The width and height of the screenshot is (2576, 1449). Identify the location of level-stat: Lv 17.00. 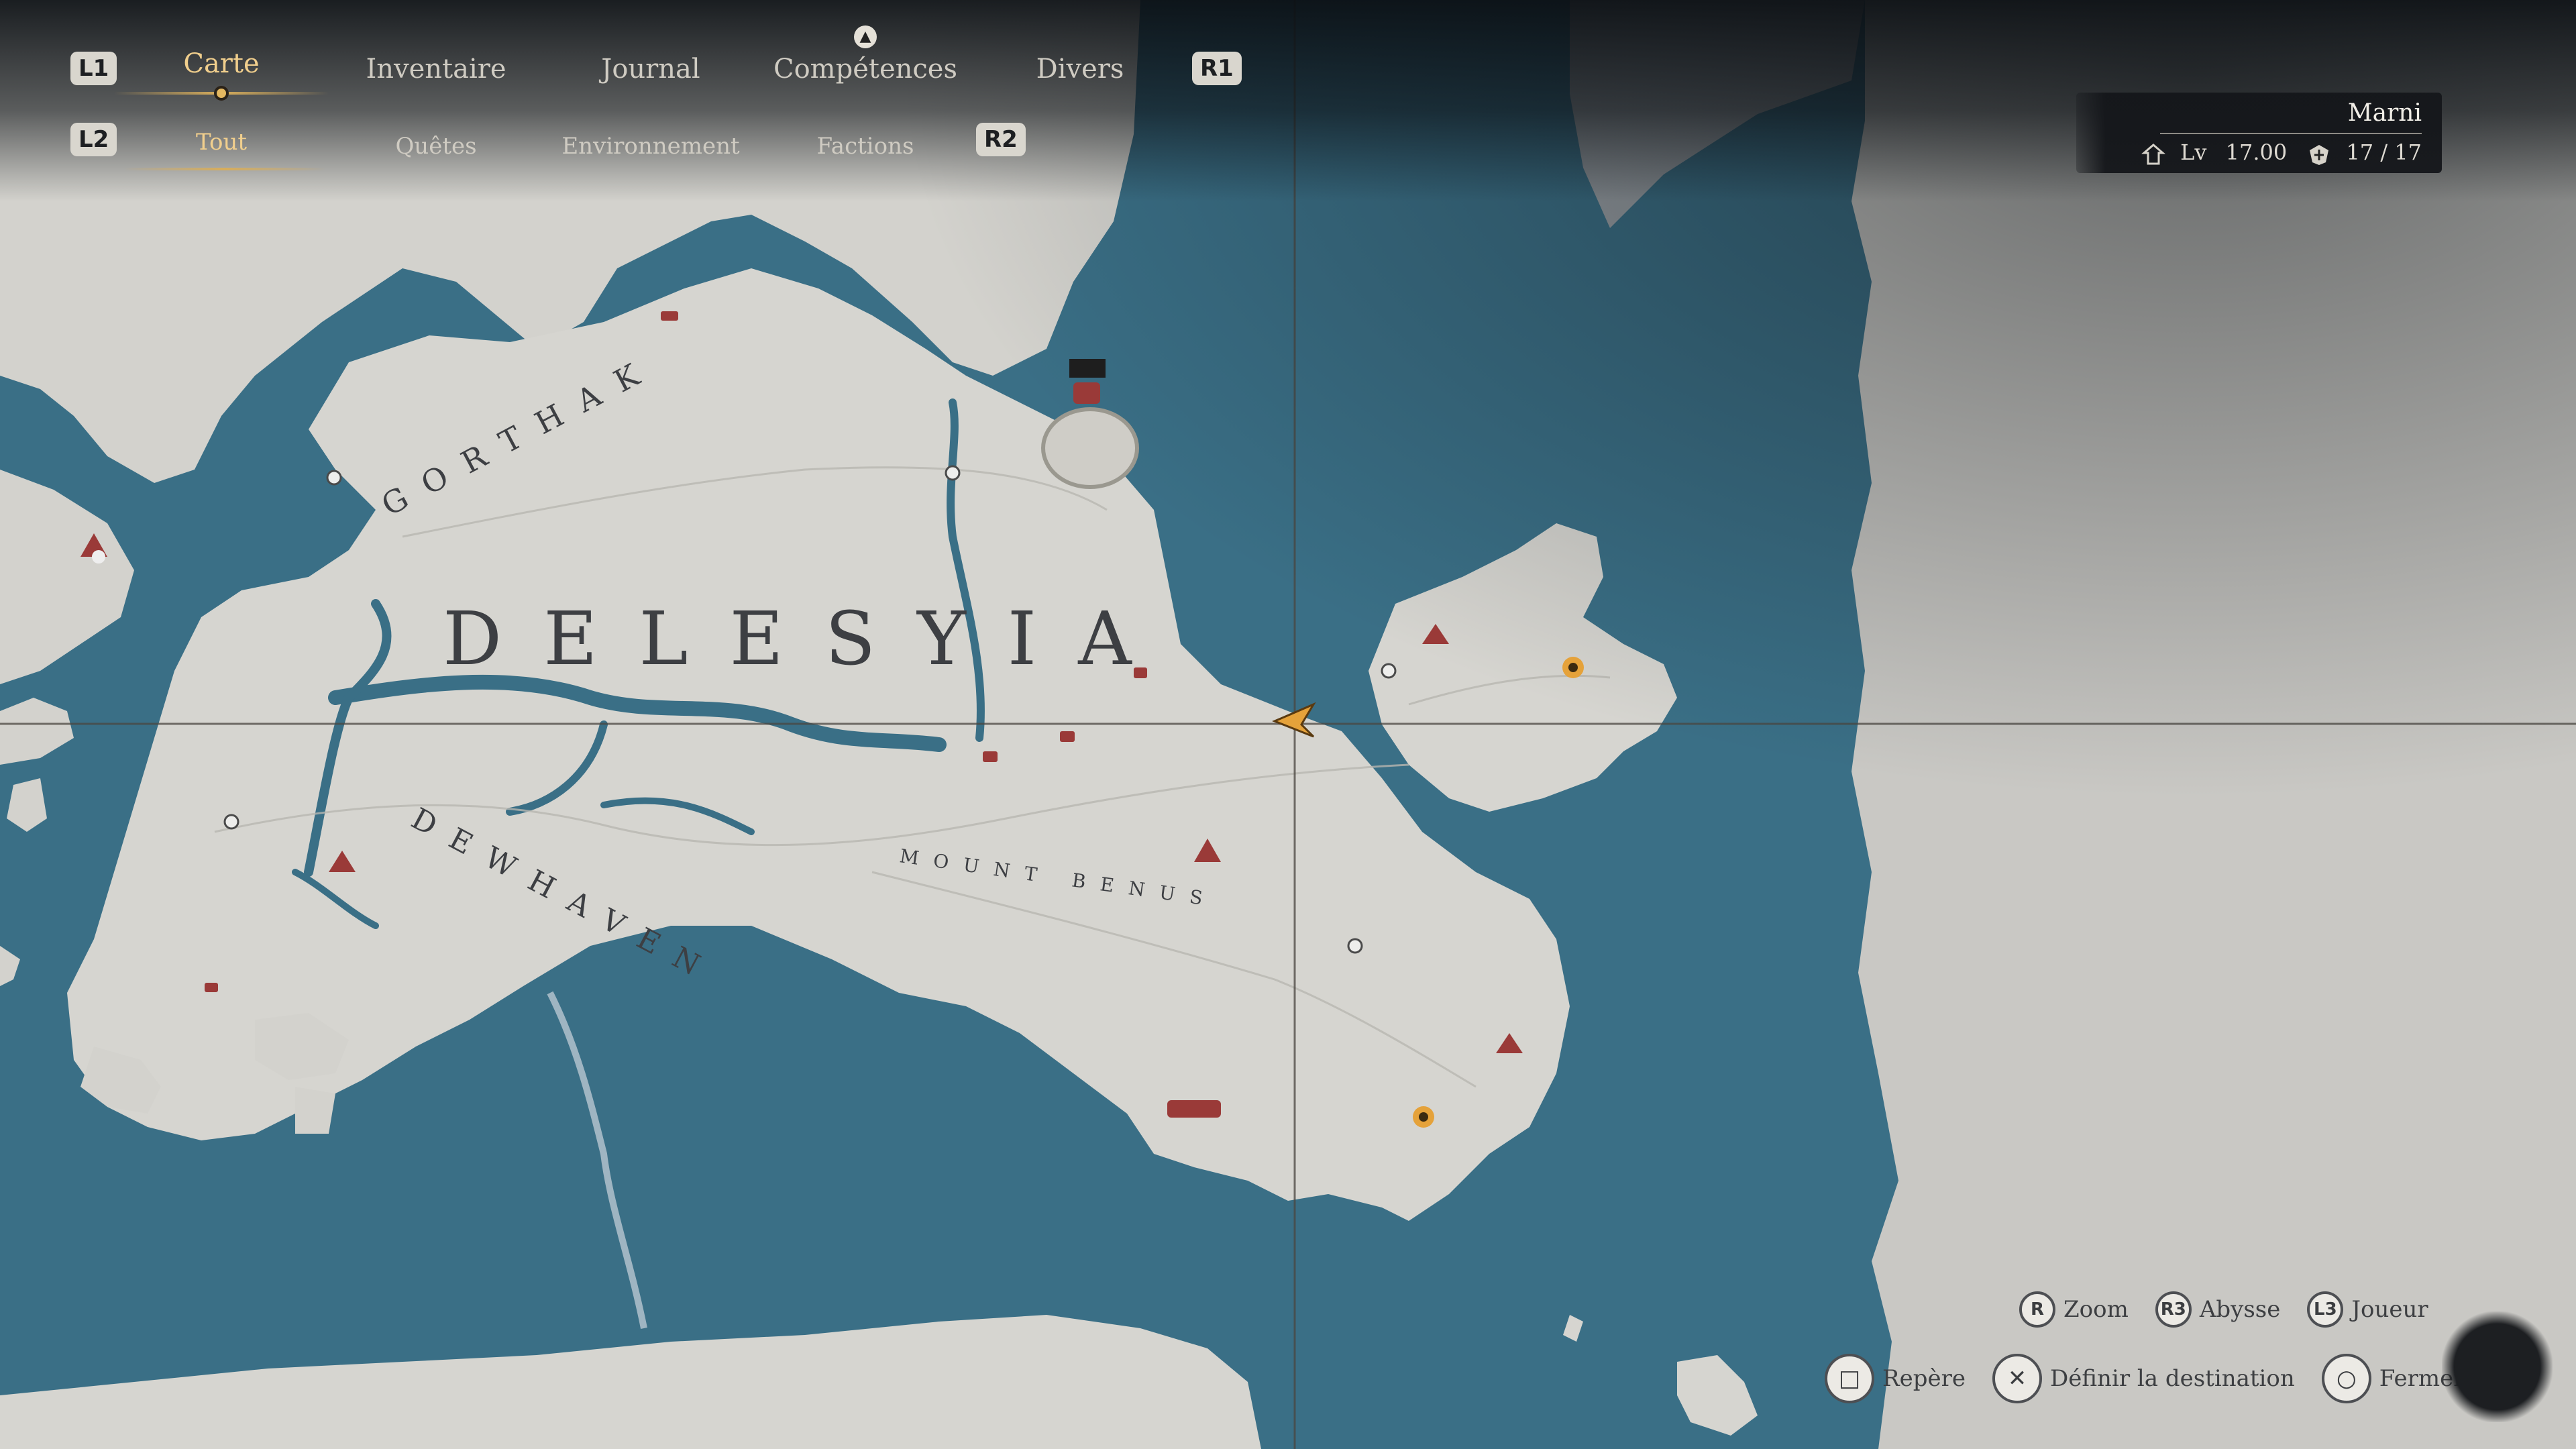
(2214, 153).